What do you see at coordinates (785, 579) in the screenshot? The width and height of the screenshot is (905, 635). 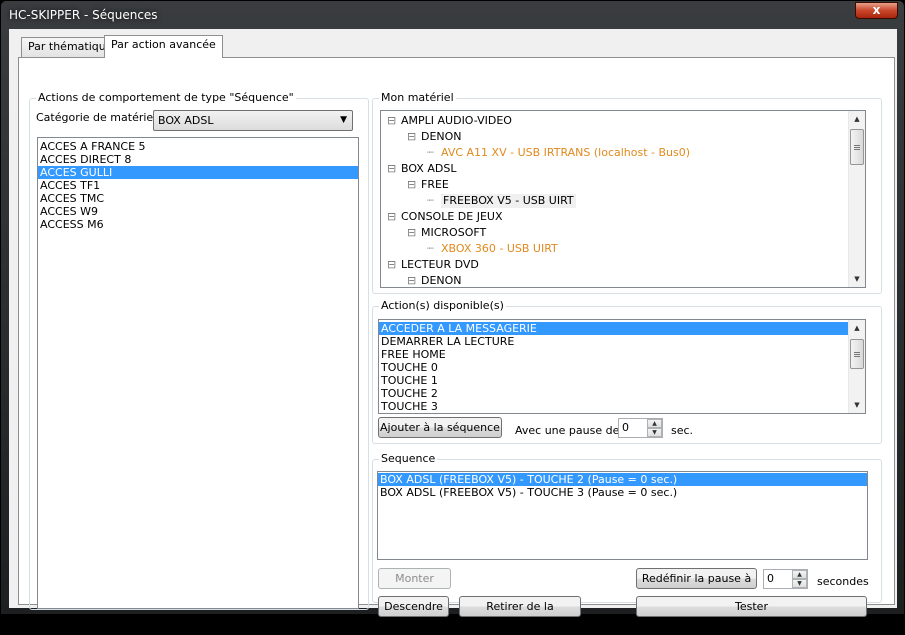 I see `redefine-pause-stepper: 0 ▲ ▼` at bounding box center [785, 579].